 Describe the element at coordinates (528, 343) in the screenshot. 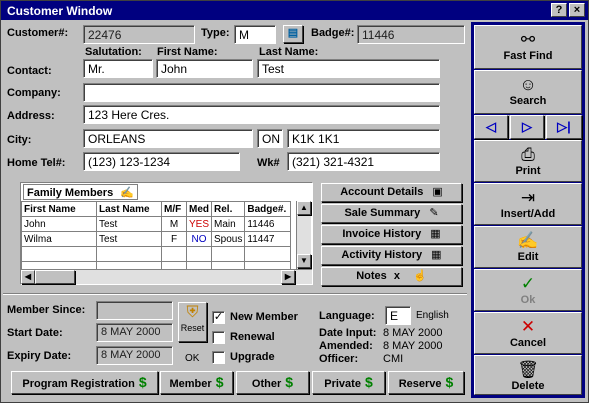

I see `cancel-label: Cancel` at that location.